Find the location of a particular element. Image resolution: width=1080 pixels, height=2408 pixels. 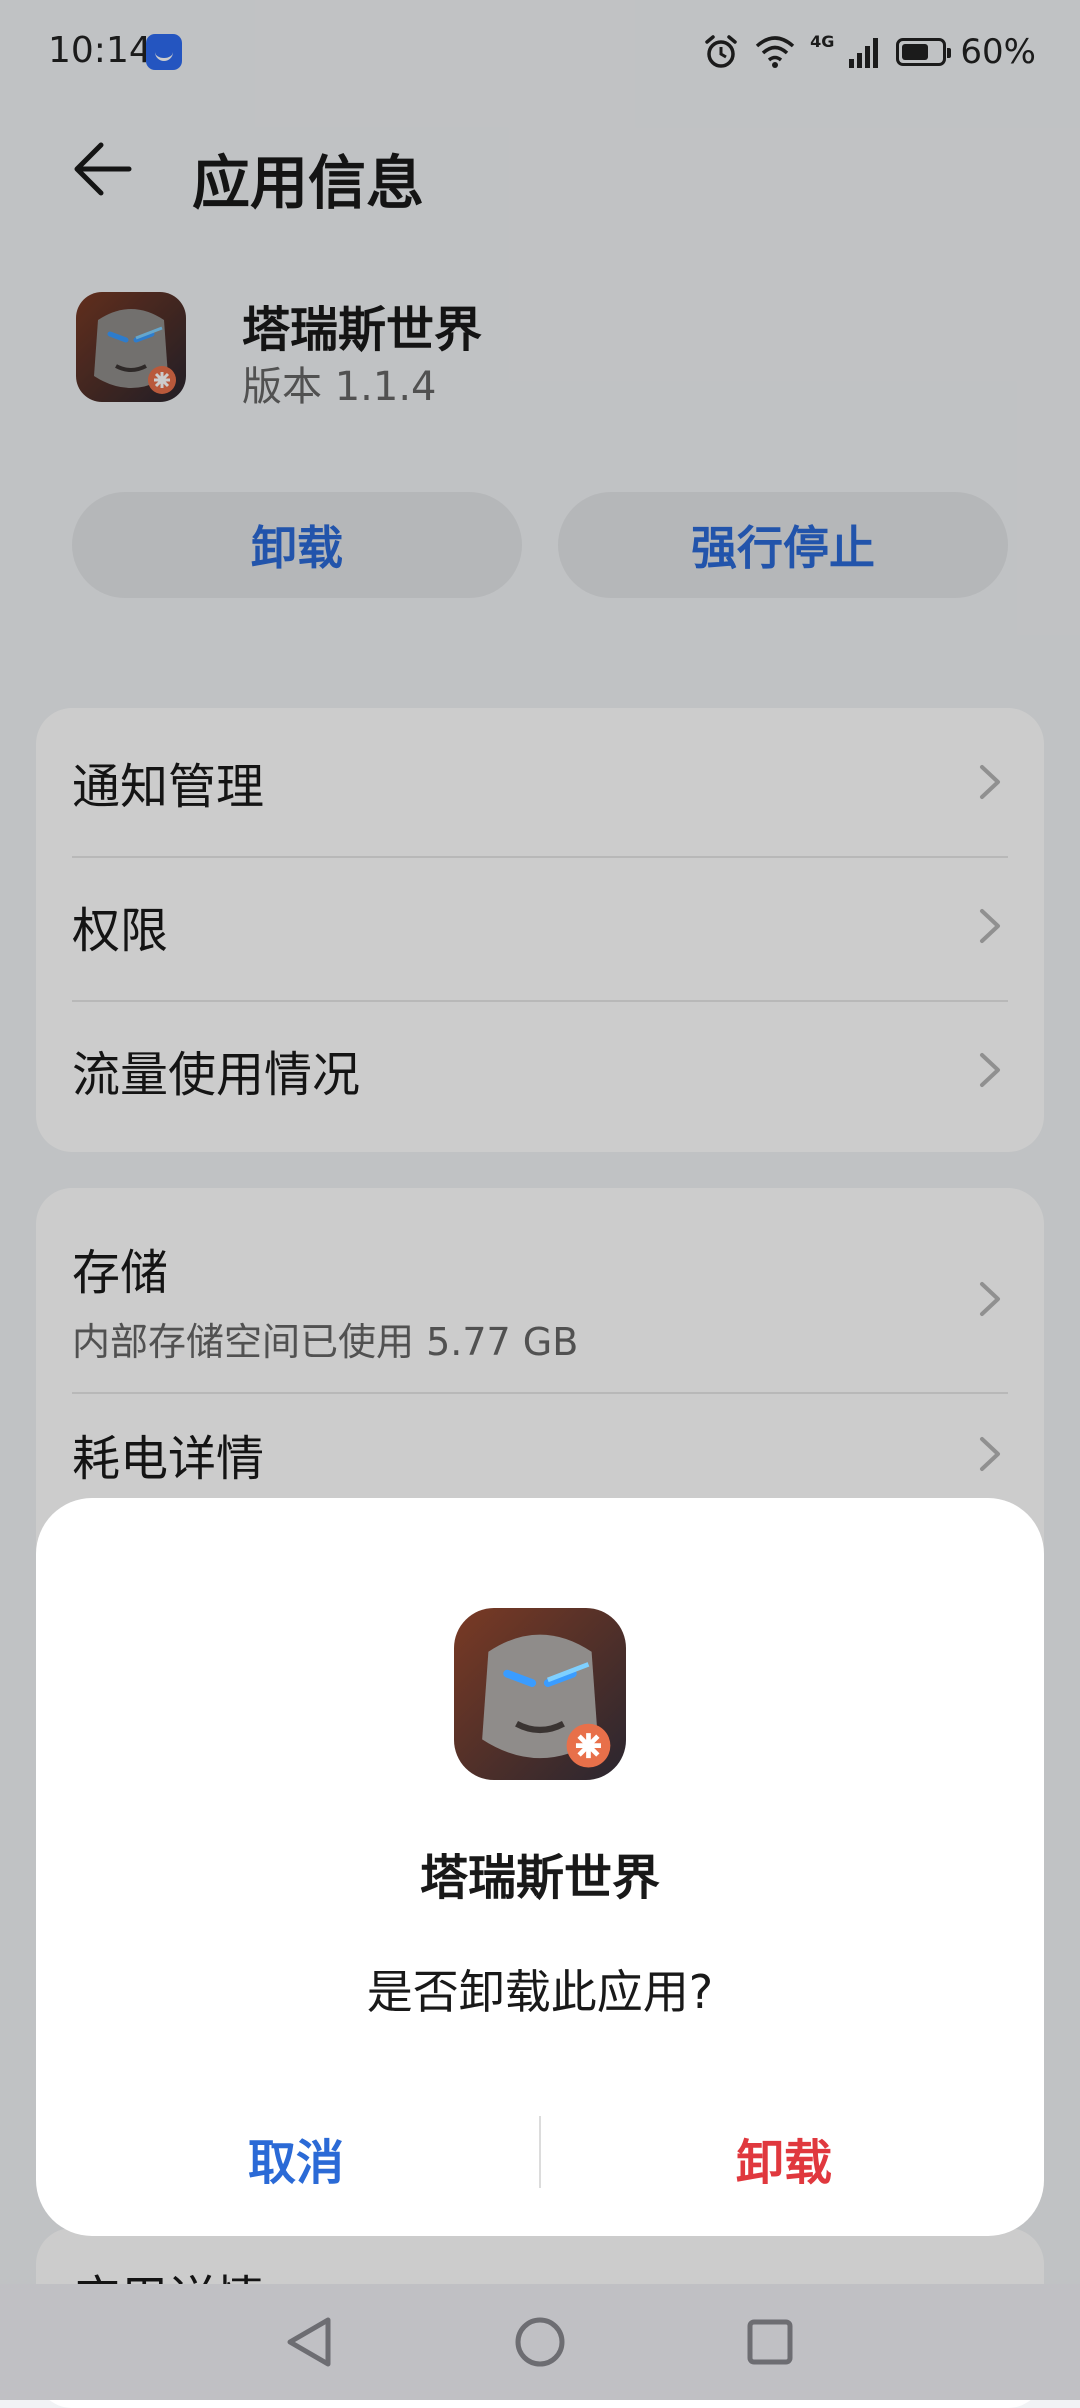

nav-recents-button is located at coordinates (770, 2342).